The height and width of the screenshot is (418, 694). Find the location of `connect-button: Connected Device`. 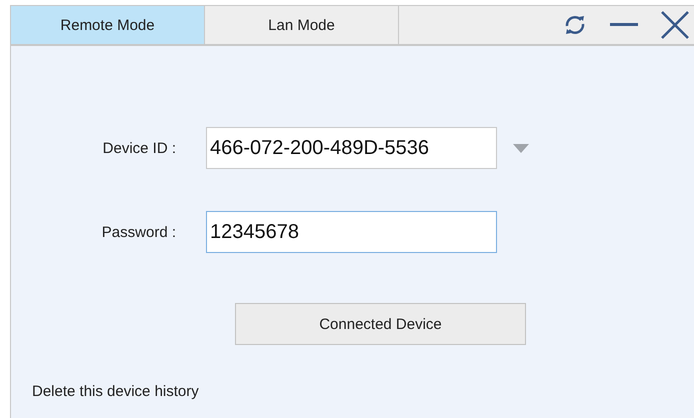

connect-button: Connected Device is located at coordinates (380, 324).